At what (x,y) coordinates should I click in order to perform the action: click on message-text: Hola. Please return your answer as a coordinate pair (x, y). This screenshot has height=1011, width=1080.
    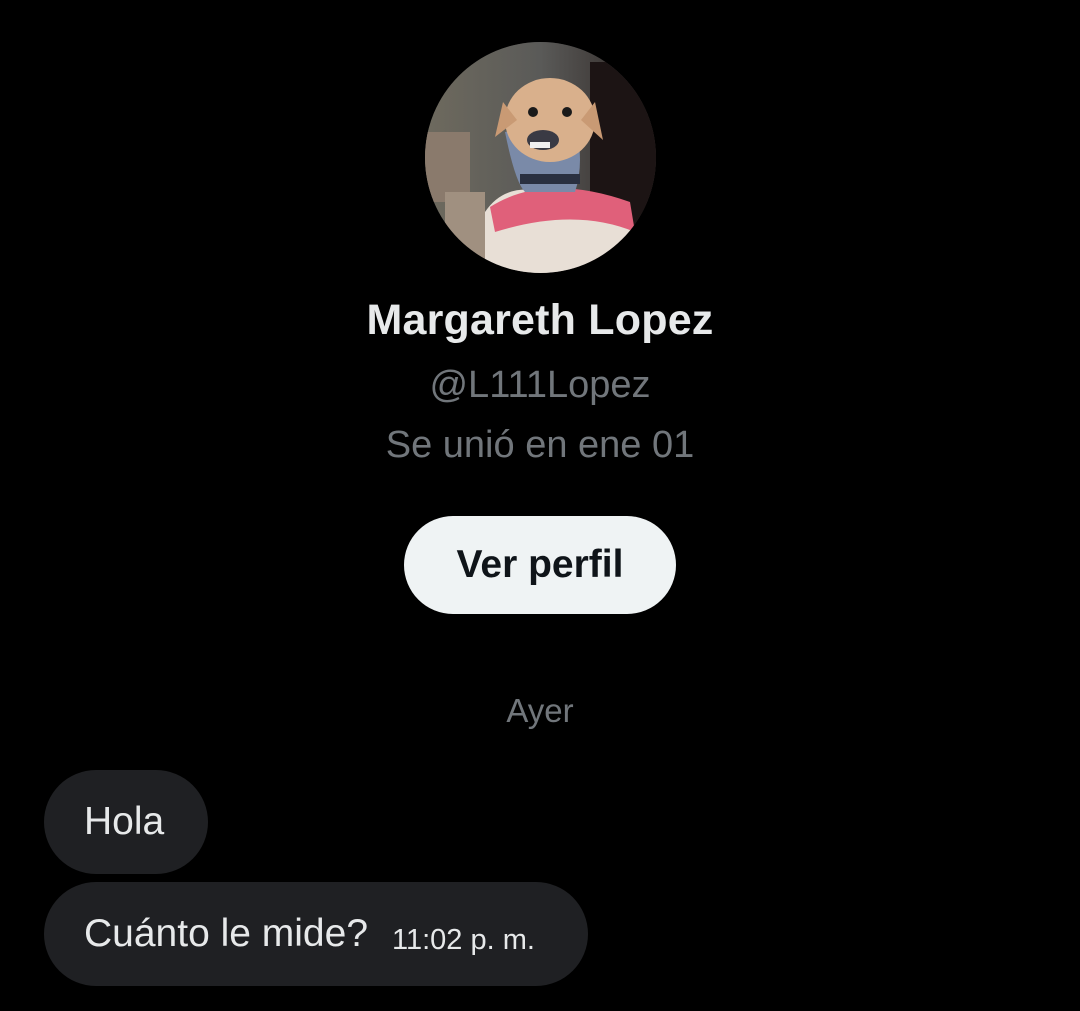
    Looking at the image, I should click on (124, 821).